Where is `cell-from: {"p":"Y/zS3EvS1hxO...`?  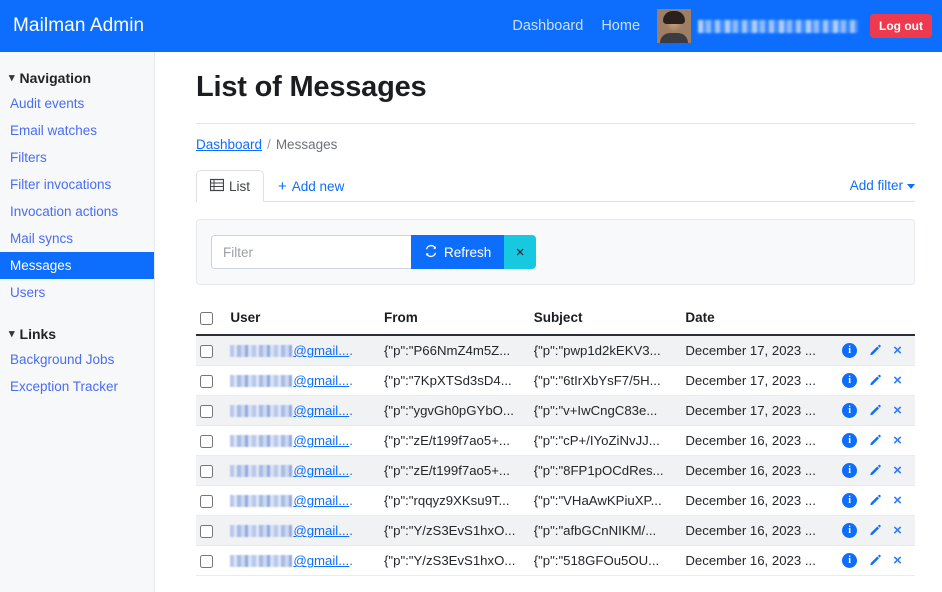 cell-from: {"p":"Y/zS3EvS1hxO... is located at coordinates (455, 531).